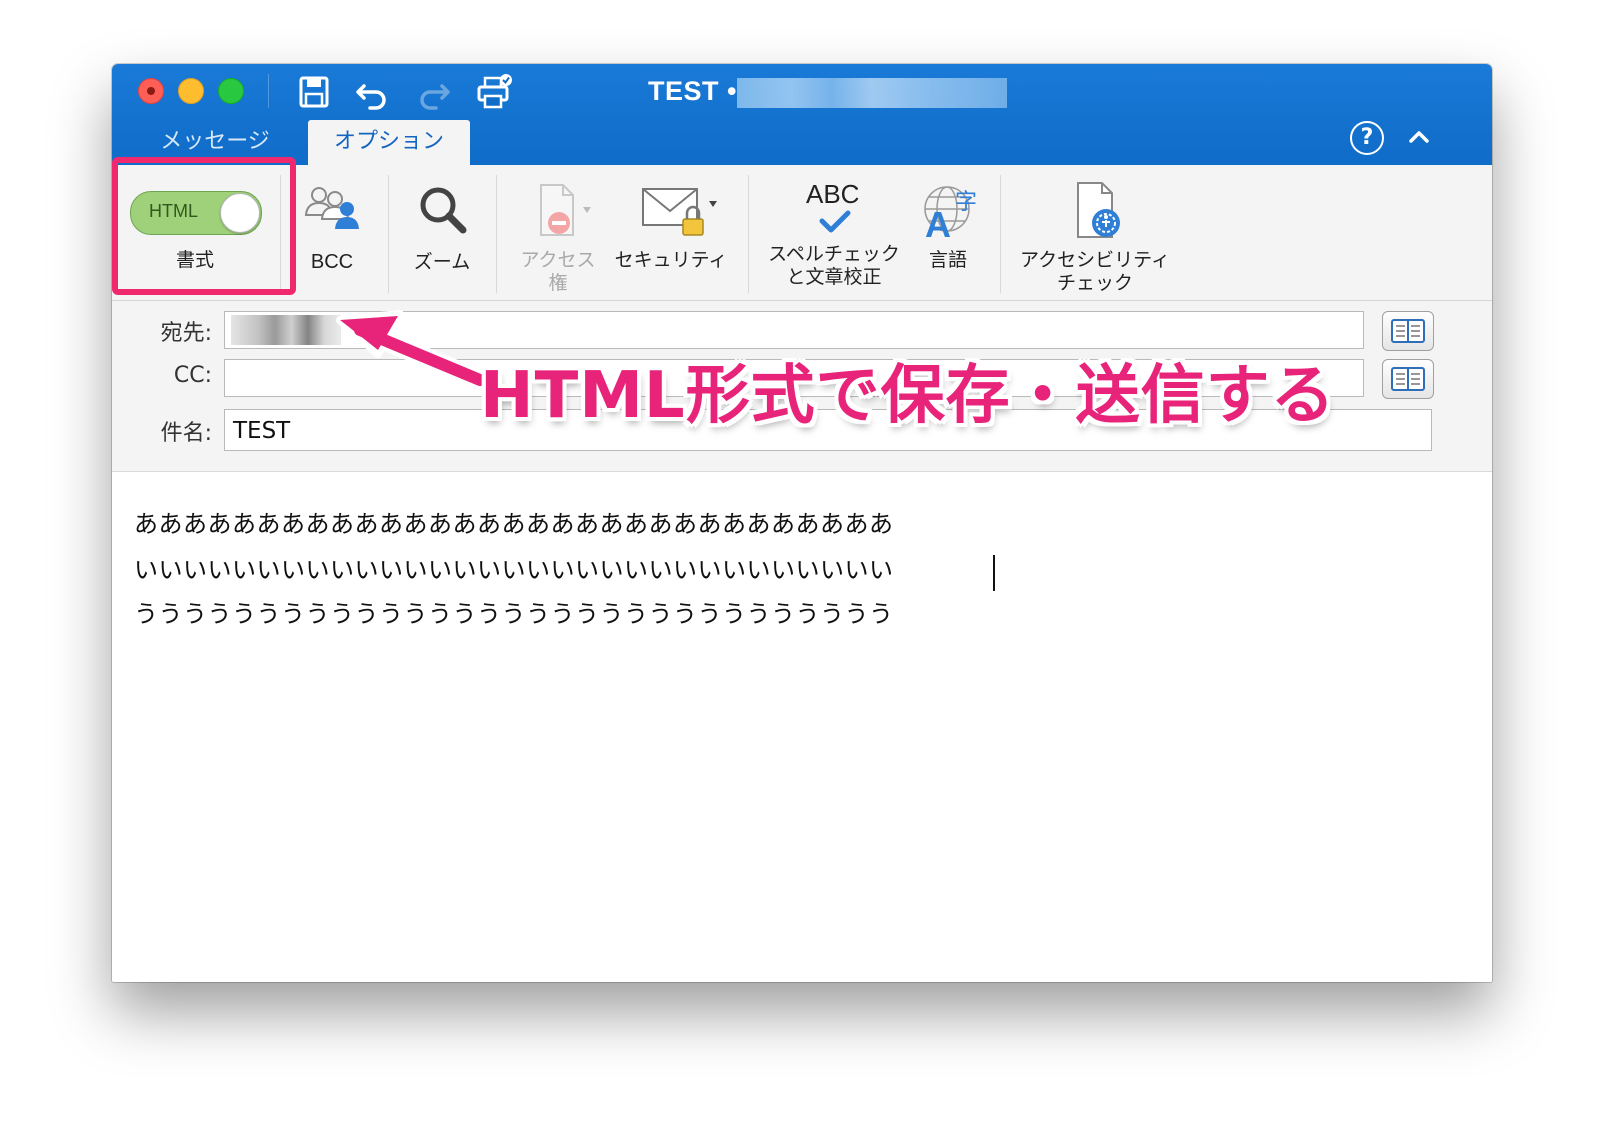 The height and width of the screenshot is (1138, 1600). Describe the element at coordinates (192, 375) in the screenshot. I see `cc-label: CC:` at that location.